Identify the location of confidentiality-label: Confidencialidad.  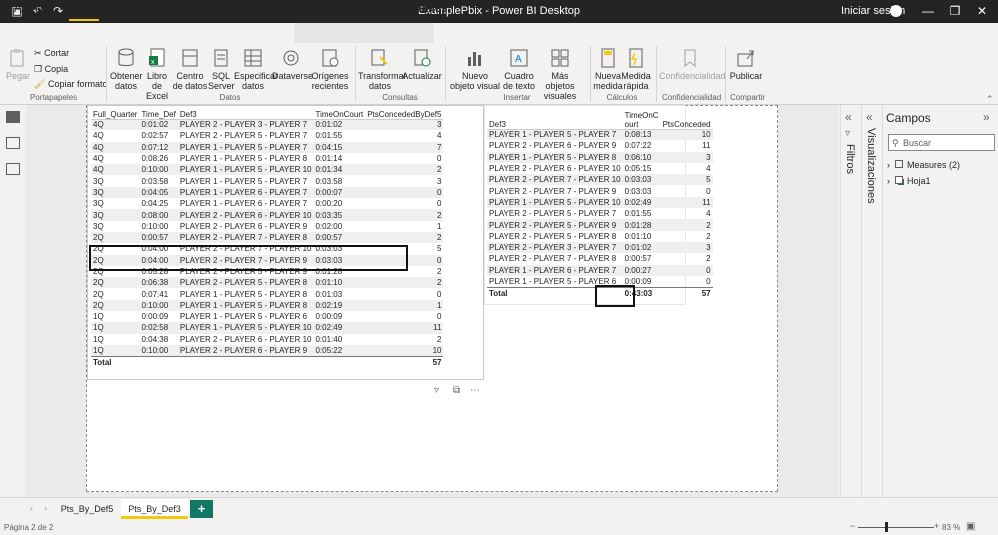
(692, 76).